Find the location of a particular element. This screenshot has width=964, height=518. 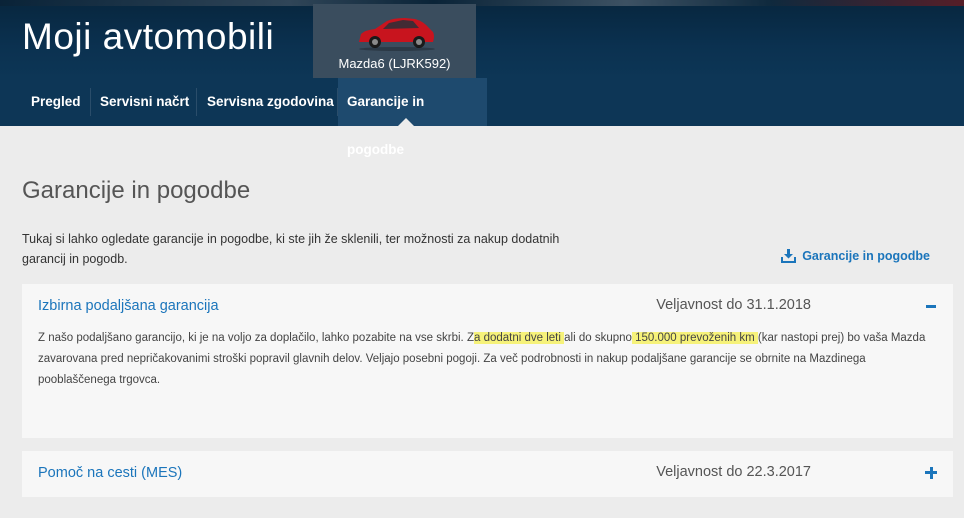

panel-title: Izbirna podaljšana garancija is located at coordinates (128, 306).